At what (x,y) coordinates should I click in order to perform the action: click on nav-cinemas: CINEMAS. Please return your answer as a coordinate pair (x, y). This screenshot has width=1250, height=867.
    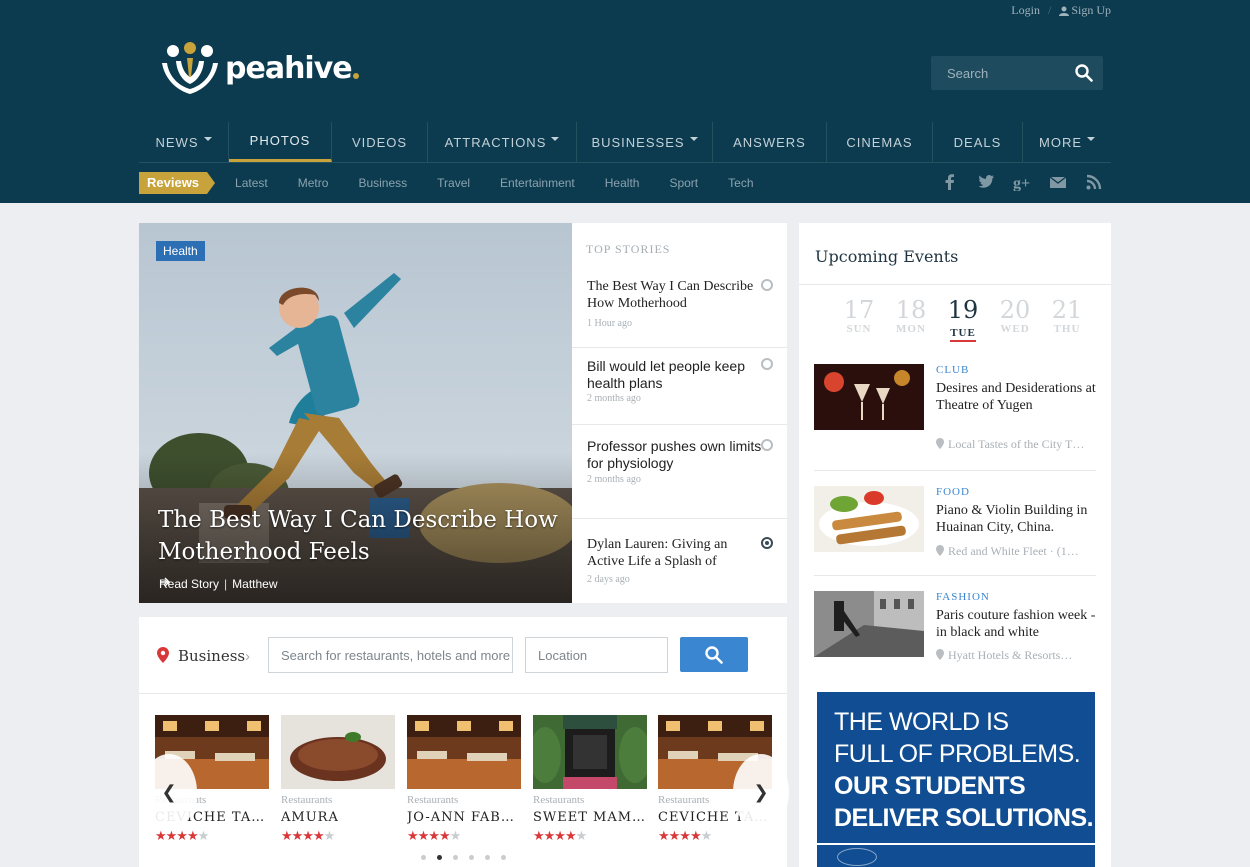
    Looking at the image, I should click on (880, 142).